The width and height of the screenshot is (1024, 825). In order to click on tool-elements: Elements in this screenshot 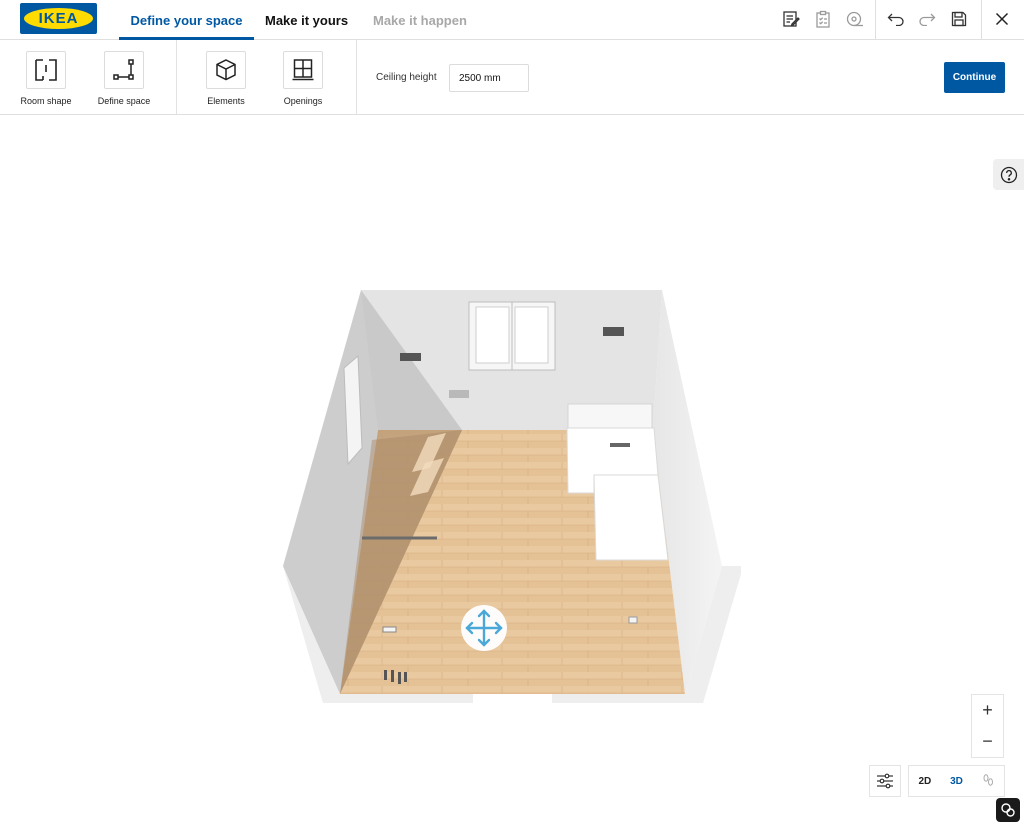, I will do `click(226, 78)`.